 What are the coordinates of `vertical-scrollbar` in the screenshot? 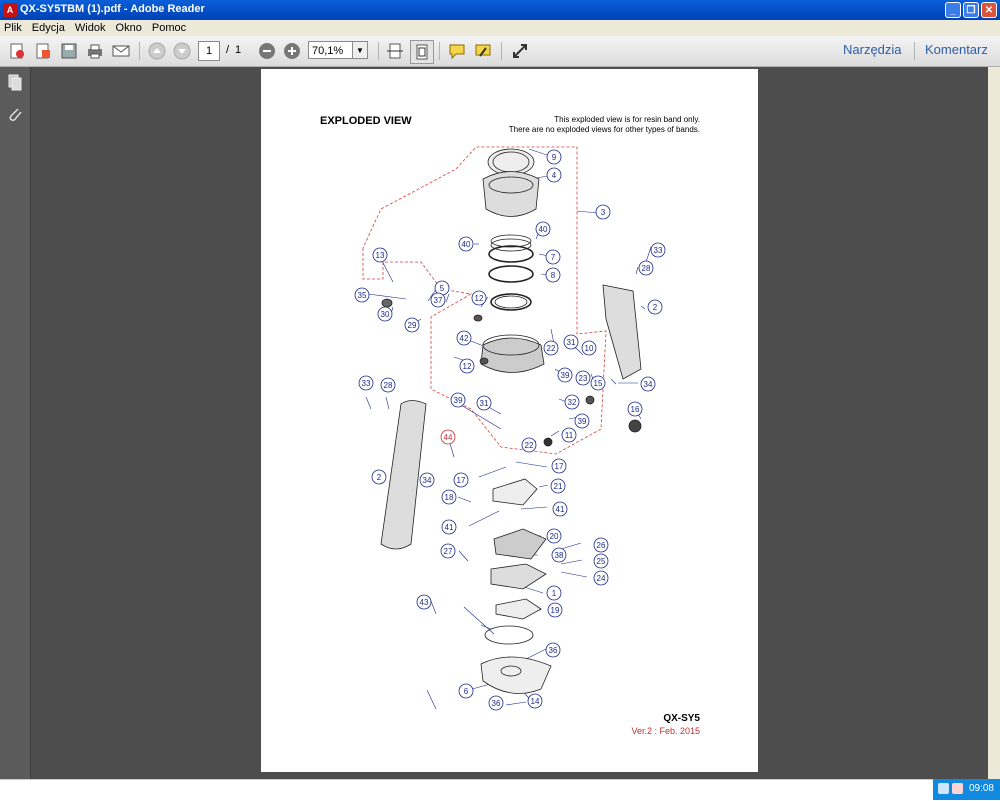 It's located at (994, 423).